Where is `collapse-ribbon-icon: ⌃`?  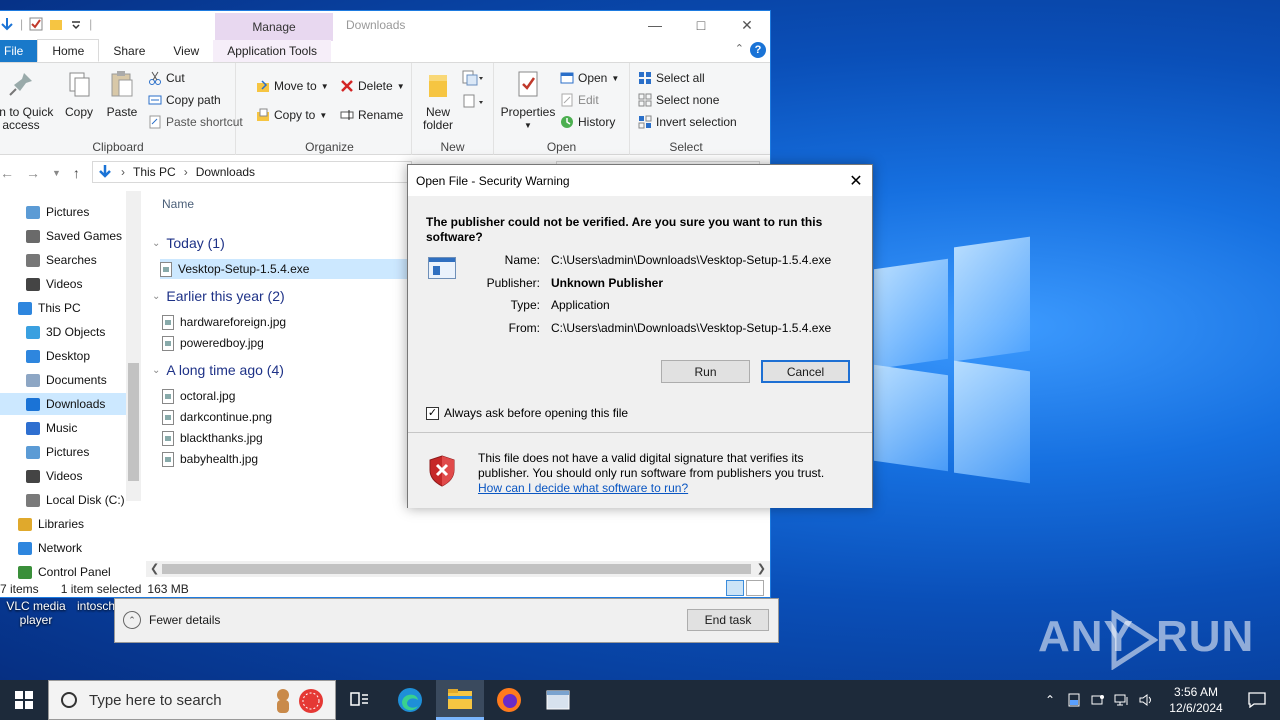
collapse-ribbon-icon: ⌃ is located at coordinates (739, 48).